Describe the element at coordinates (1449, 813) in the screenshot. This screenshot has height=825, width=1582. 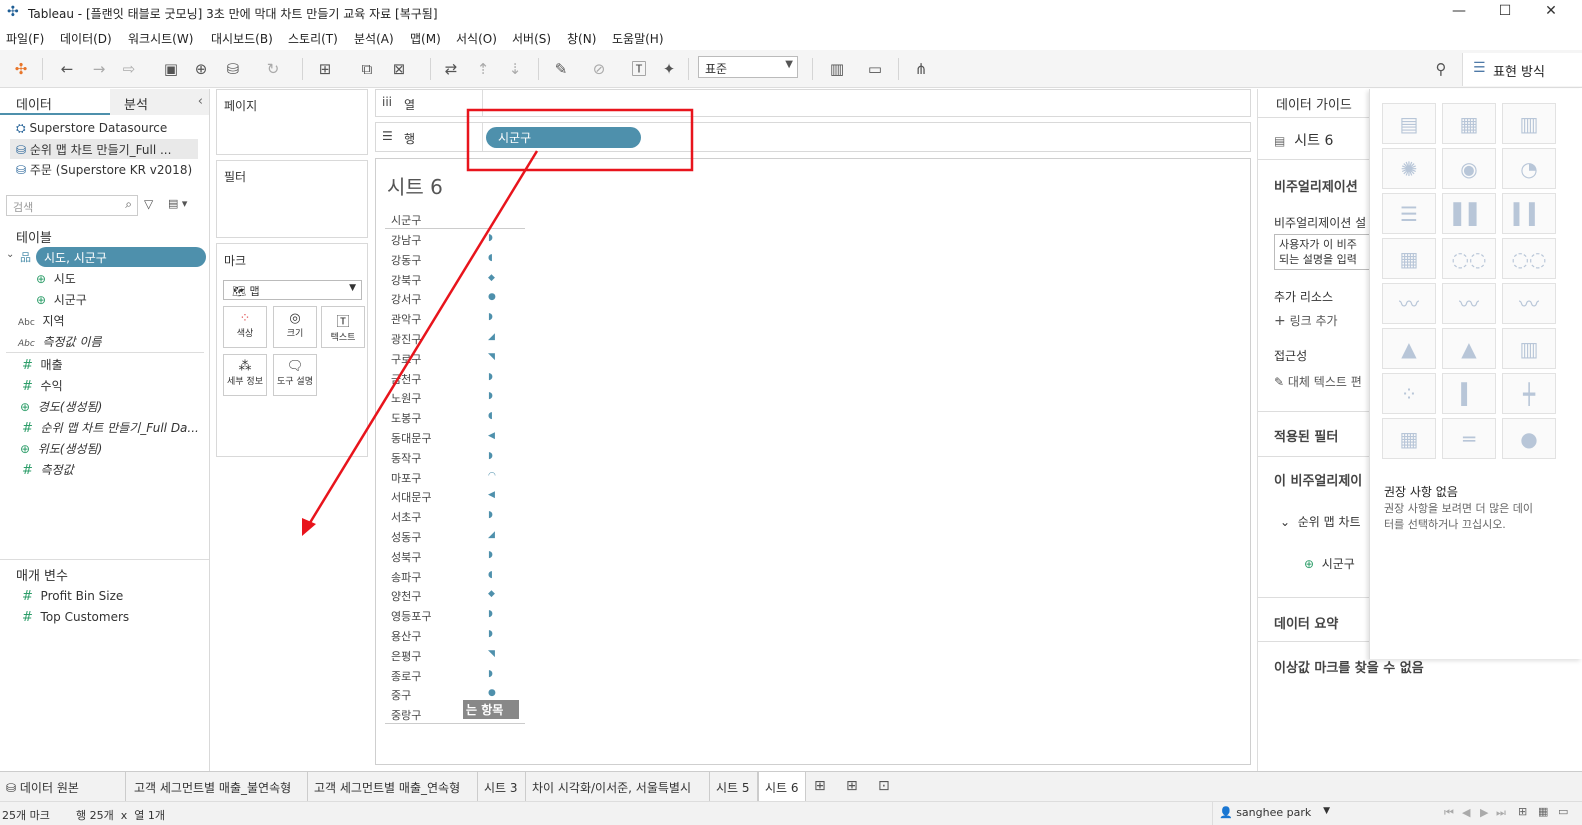
I see `nav-first-icon: ⏮` at that location.